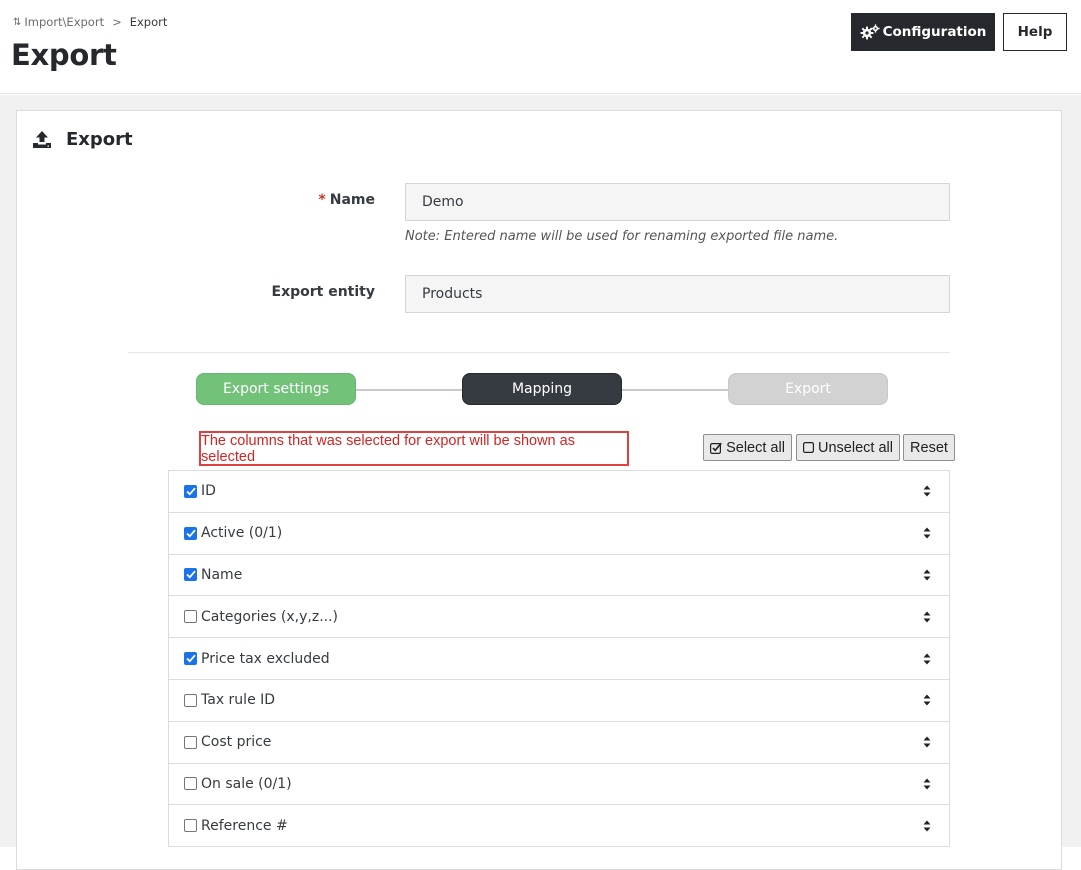 This screenshot has height=870, width=1081. What do you see at coordinates (246, 783) in the screenshot?
I see `column-label: On sale (0/1)` at bounding box center [246, 783].